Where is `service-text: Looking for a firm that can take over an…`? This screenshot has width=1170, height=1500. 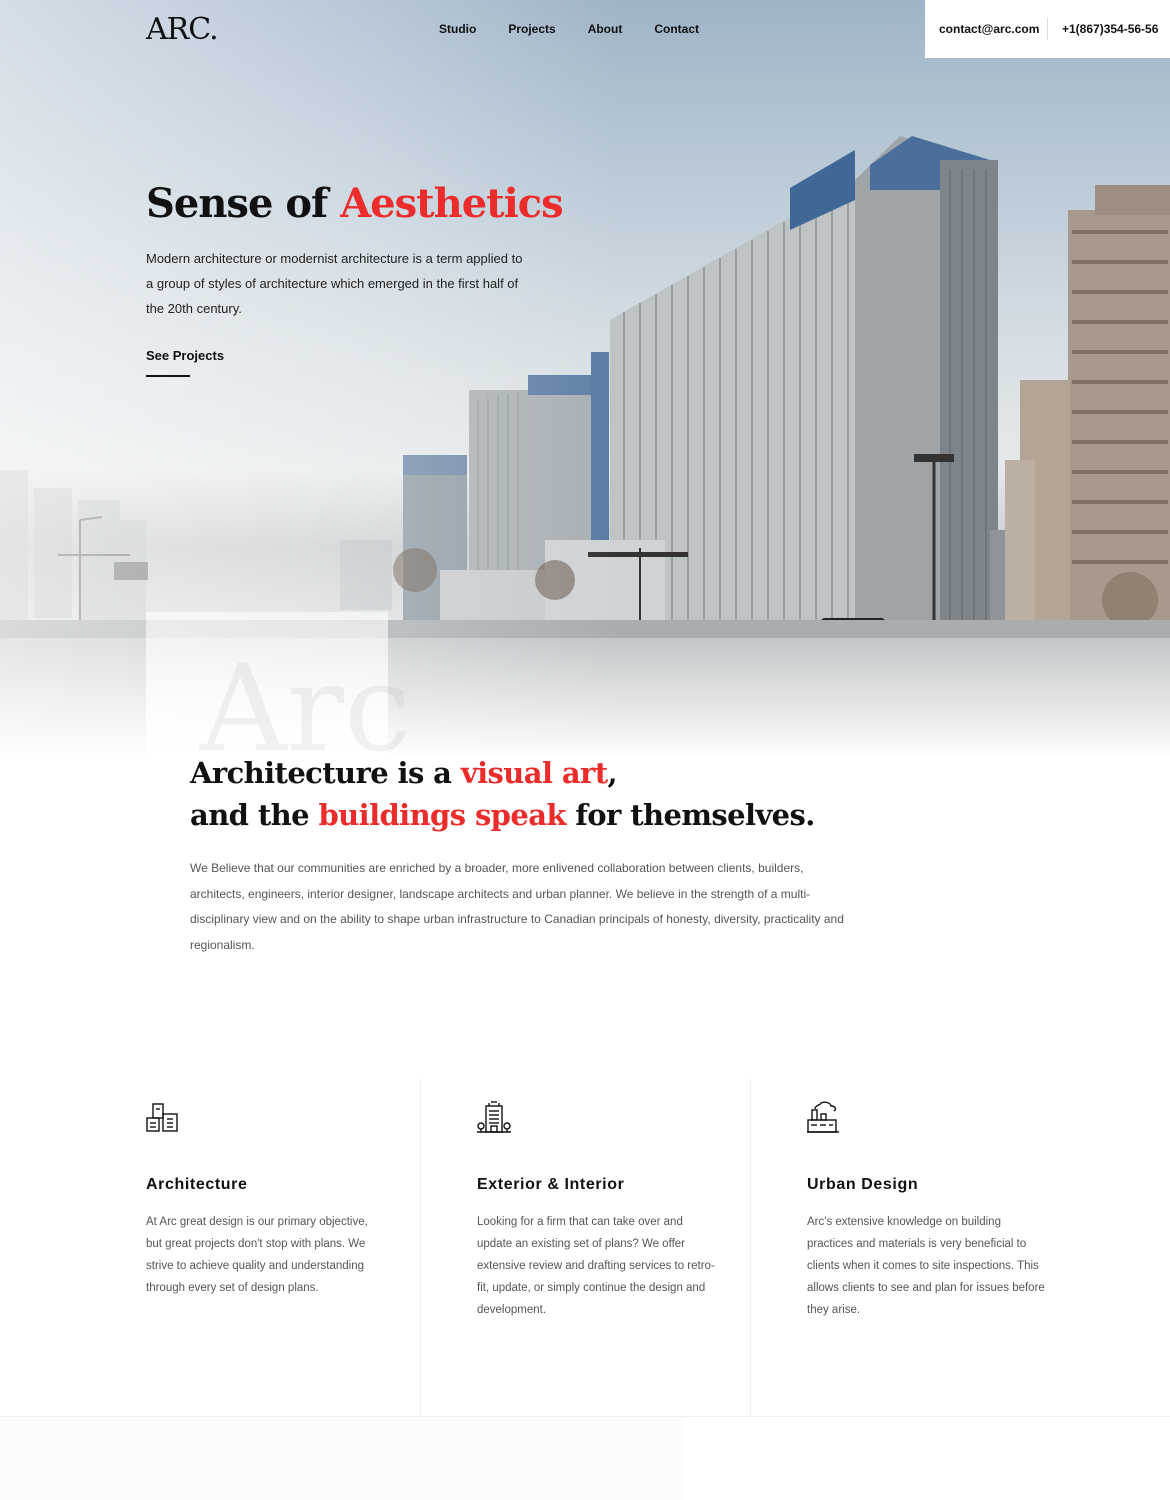
service-text: Looking for a firm that can take over an… is located at coordinates (596, 1266).